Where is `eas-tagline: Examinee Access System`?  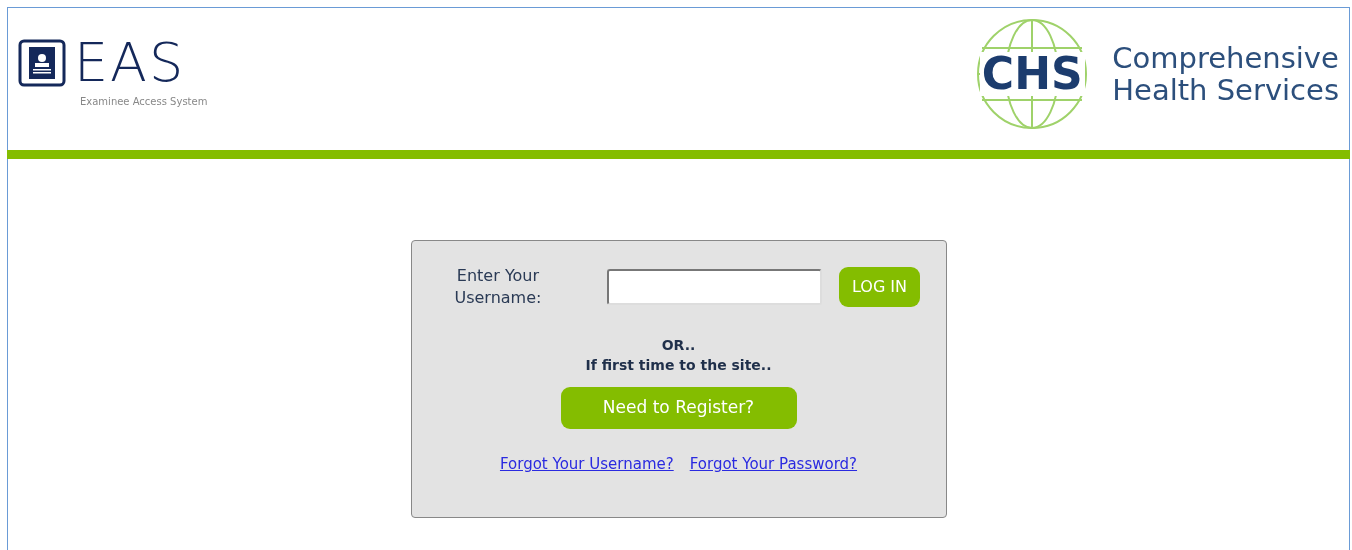
eas-tagline: Examinee Access System is located at coordinates (144, 102).